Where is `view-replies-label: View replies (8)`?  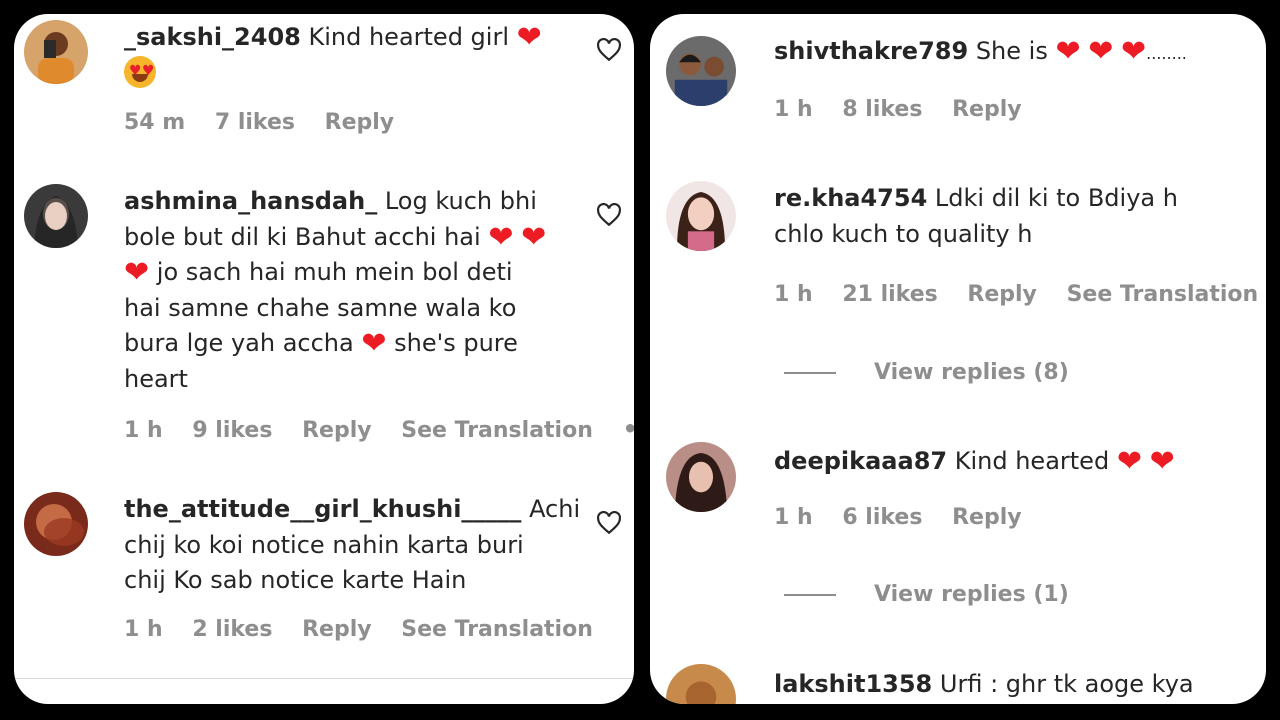
view-replies-label: View replies (8) is located at coordinates (971, 372).